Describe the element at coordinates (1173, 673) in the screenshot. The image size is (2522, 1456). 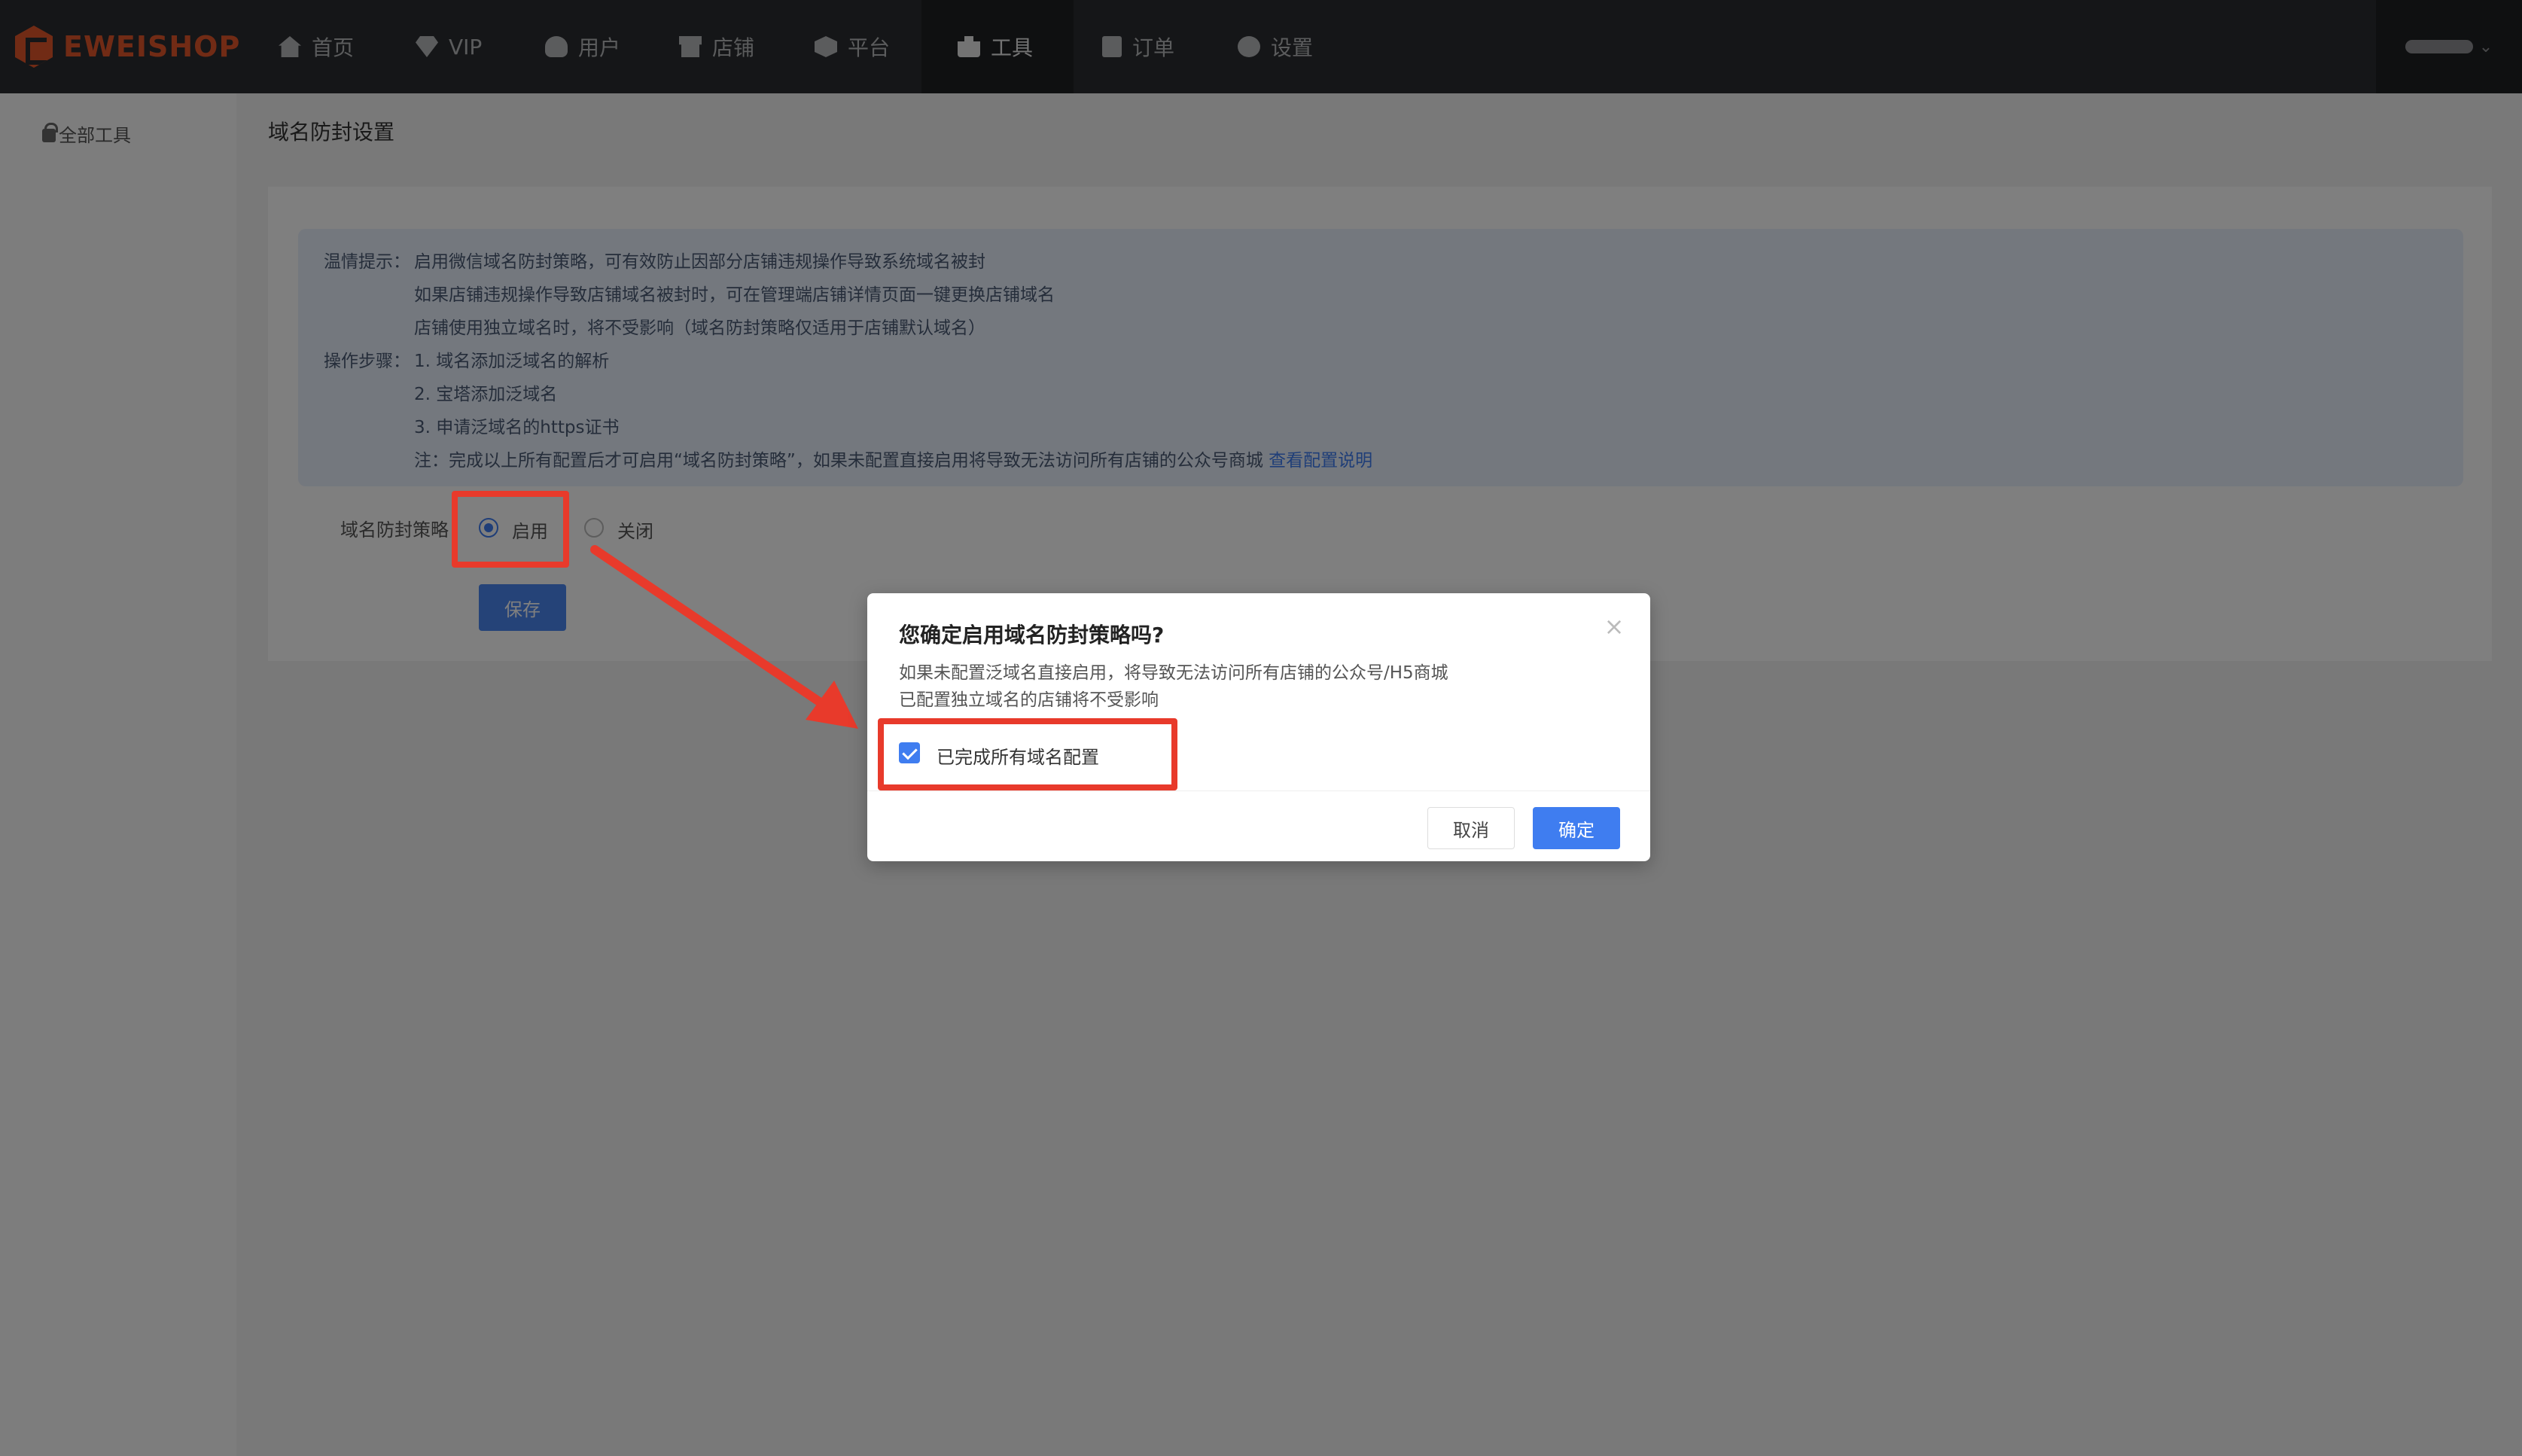
I see `dialog-message: 如果未配置泛域名直接启用，将导致无法访问所有店铺的公众号/H5商城` at that location.